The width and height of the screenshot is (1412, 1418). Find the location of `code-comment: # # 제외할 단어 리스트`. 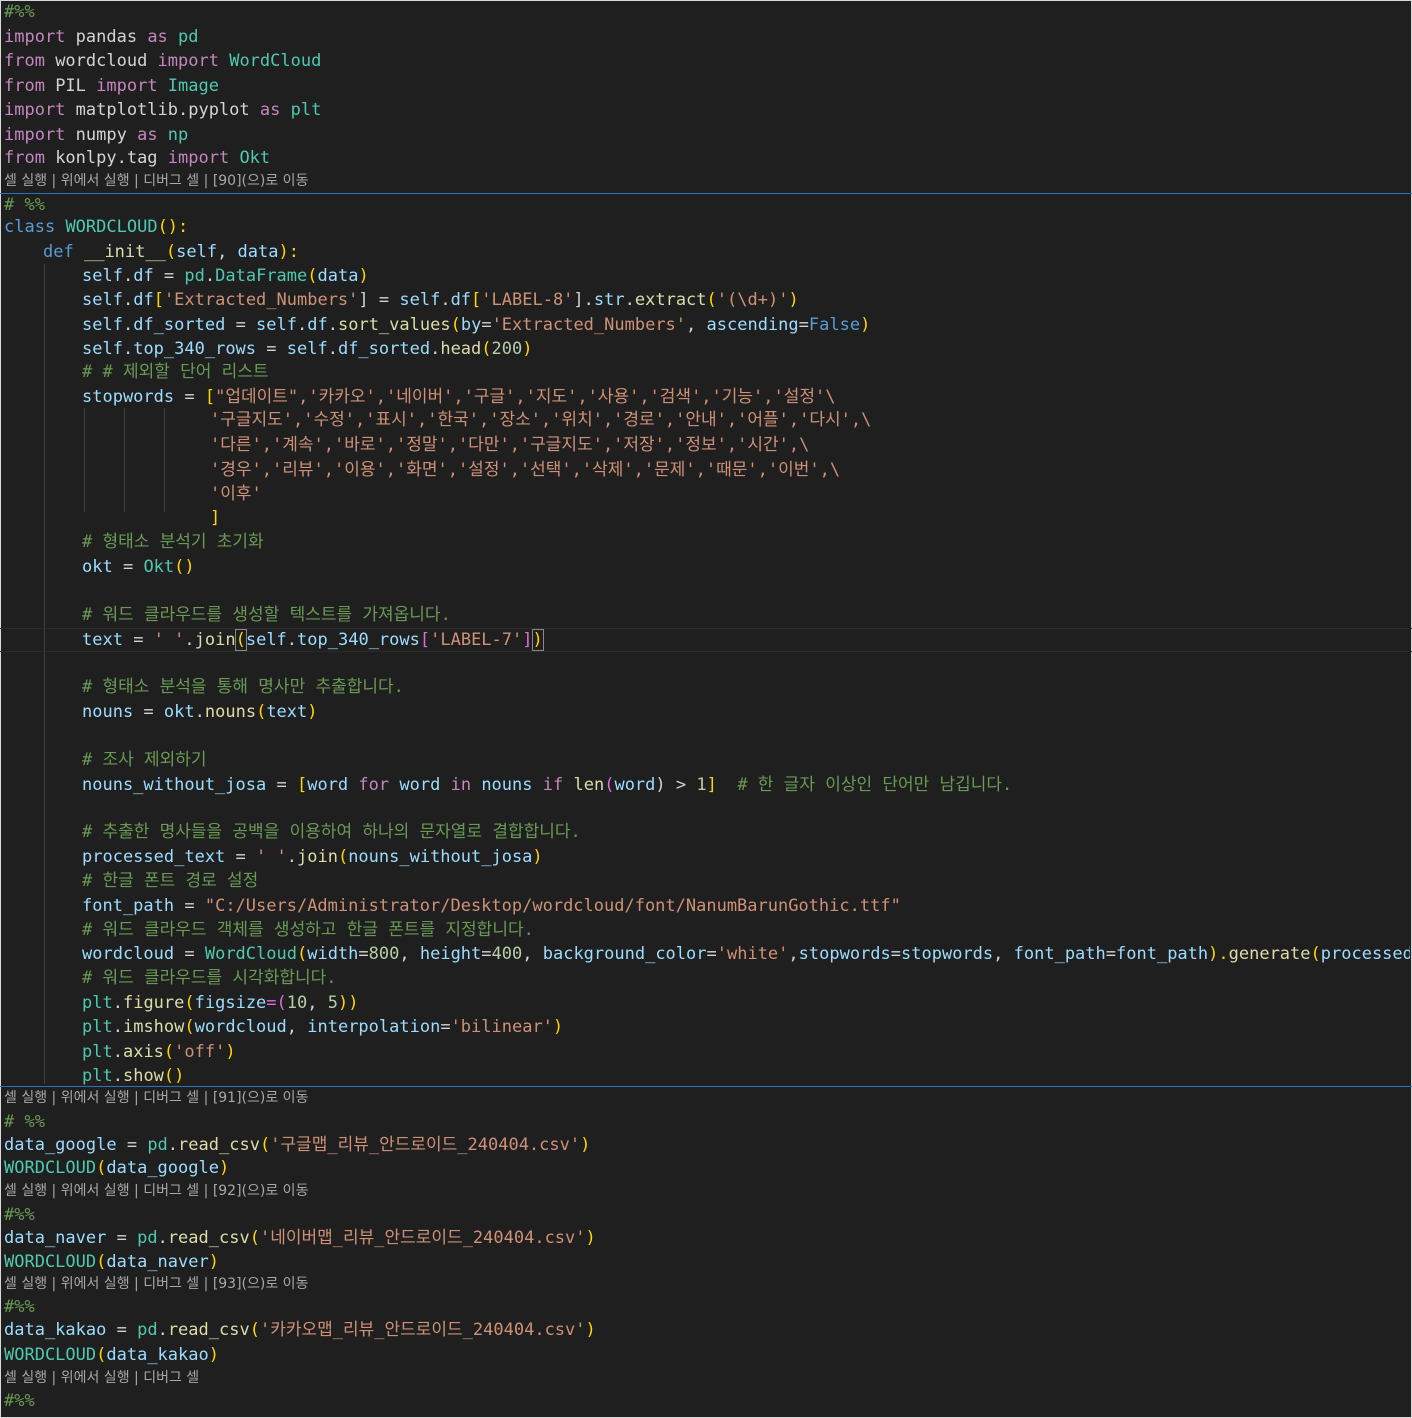

code-comment: # # 제외할 단어 리스트 is located at coordinates (707, 372).